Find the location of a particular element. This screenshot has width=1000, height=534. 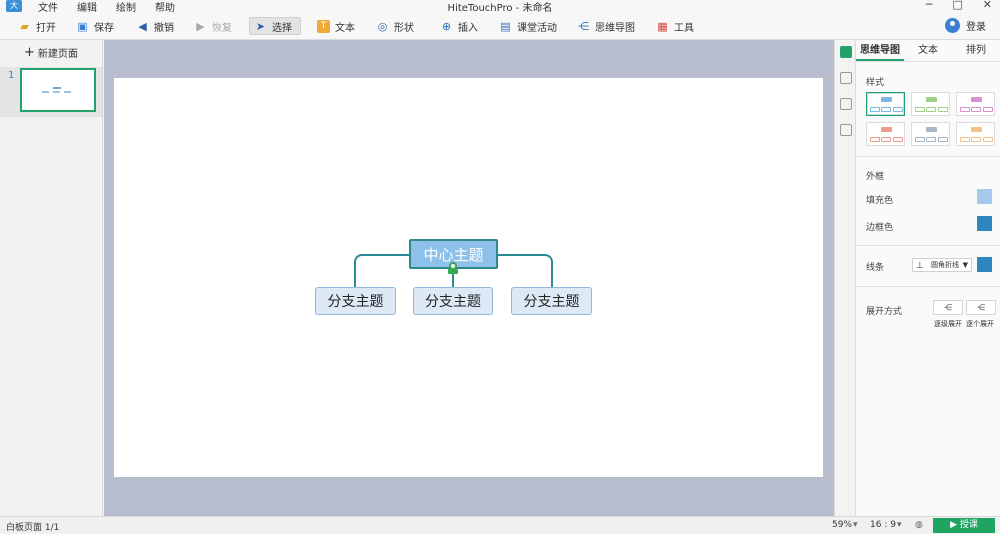

elbow-line-icon: ⊥ is located at coordinates (920, 266).